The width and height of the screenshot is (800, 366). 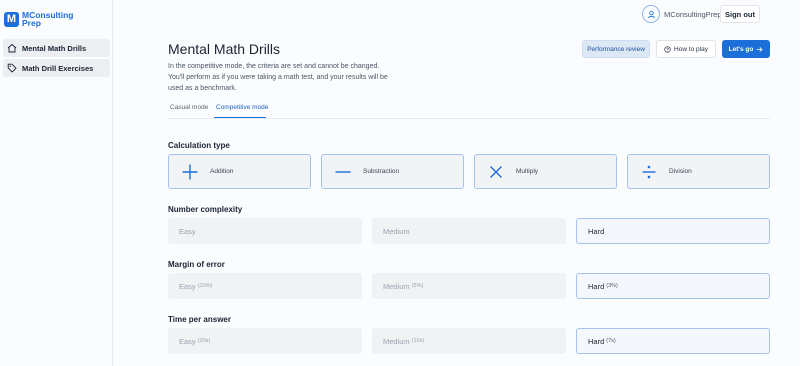 I want to click on username: MConsultingPrep, so click(x=693, y=14).